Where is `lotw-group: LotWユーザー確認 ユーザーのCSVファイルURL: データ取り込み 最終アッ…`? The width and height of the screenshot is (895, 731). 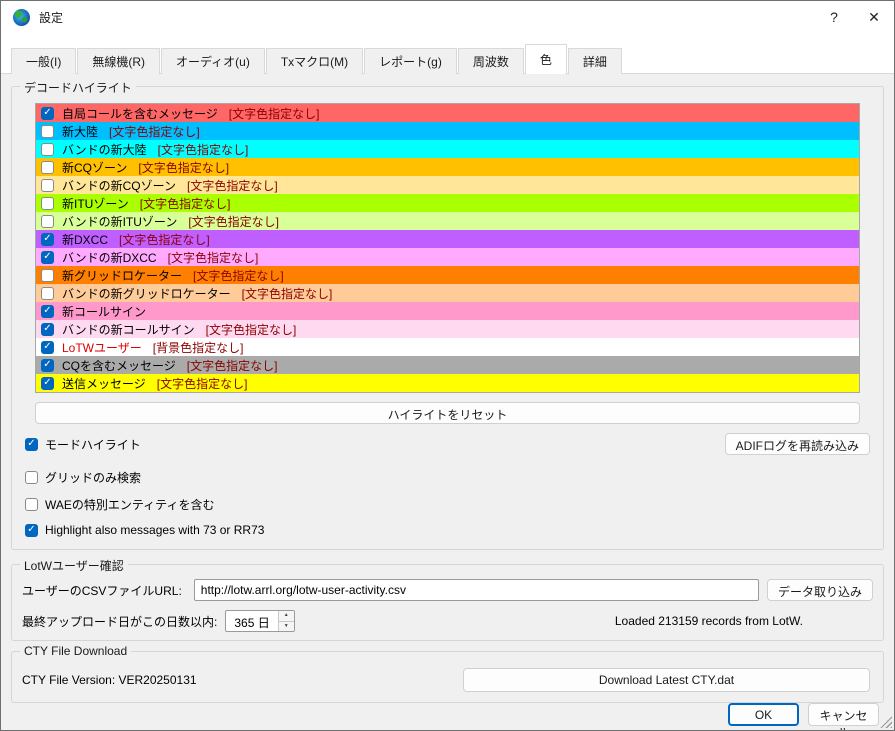
lotw-group: LotWユーザー確認 ユーザーのCSVファイルURL: データ取り込み 最終アッ… is located at coordinates (447, 599).